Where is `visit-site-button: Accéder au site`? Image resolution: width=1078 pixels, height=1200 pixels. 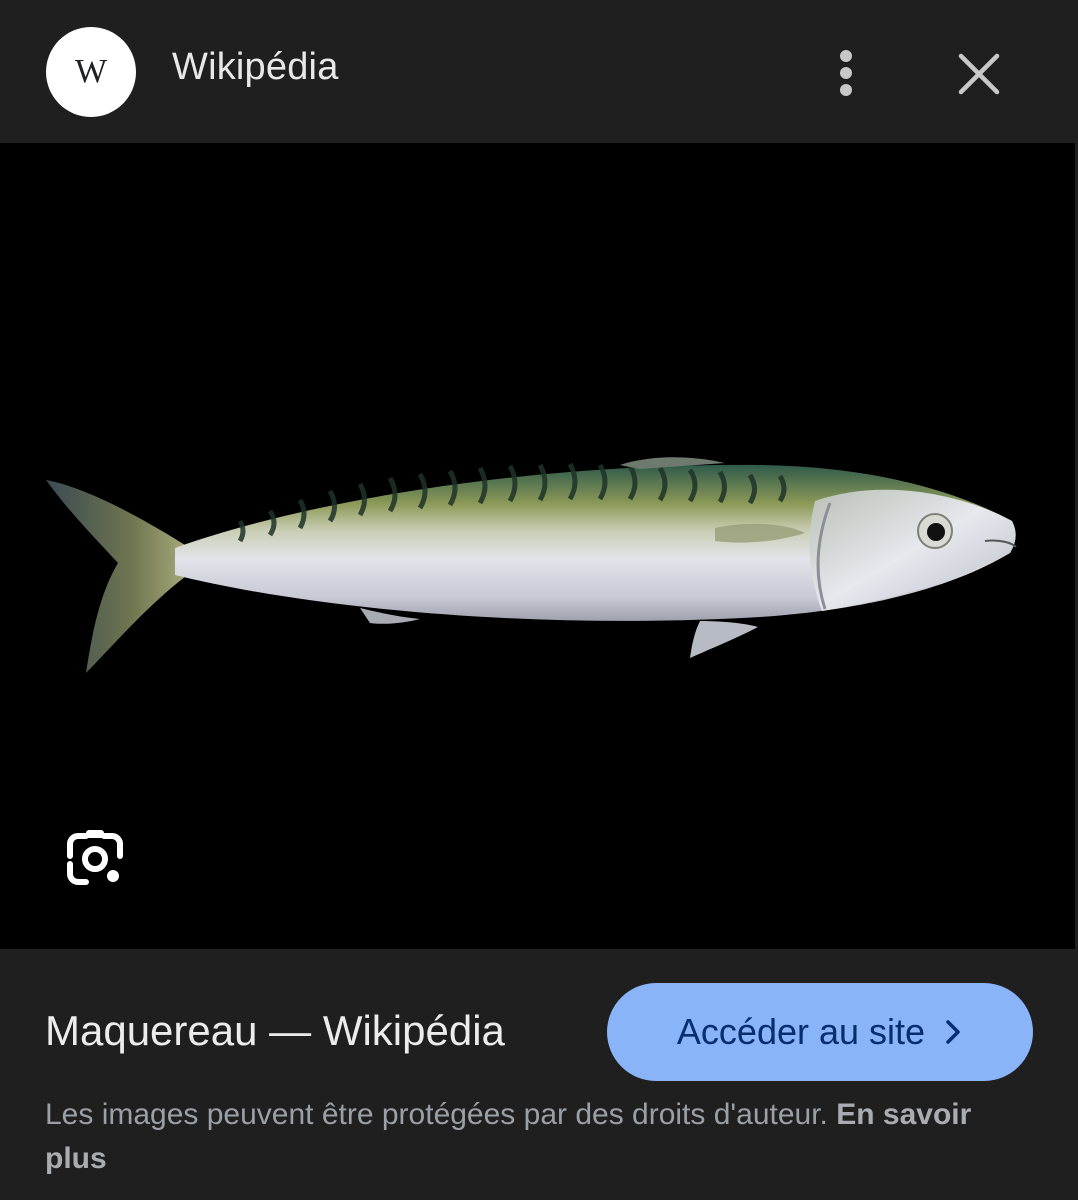
visit-site-button: Accéder au site is located at coordinates (820, 1032).